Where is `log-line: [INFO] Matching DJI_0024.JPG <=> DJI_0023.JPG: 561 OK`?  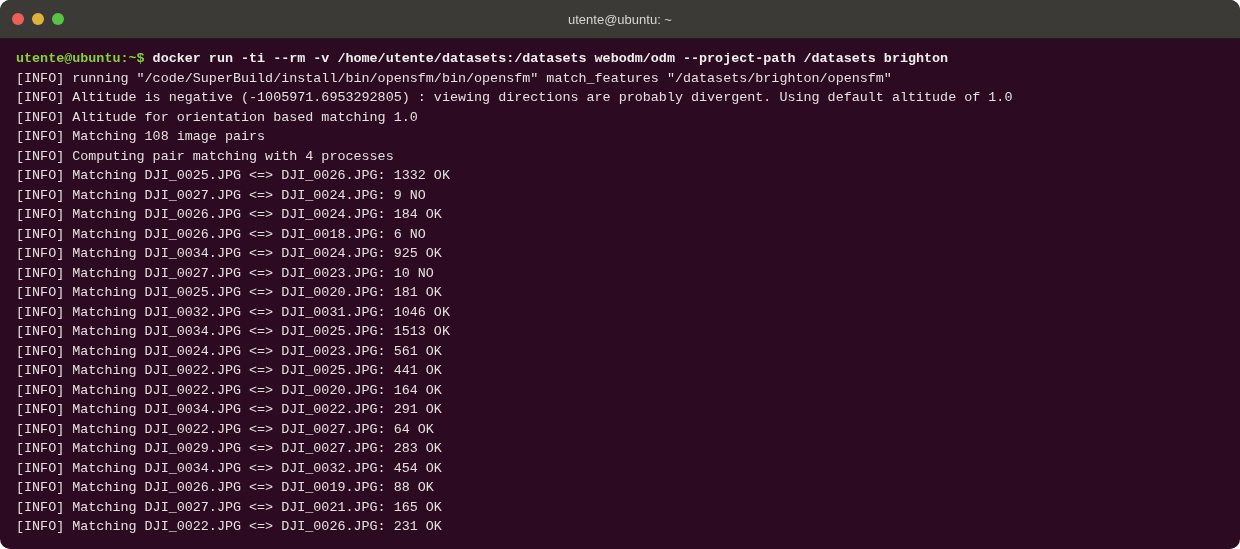
log-line: [INFO] Matching DJI_0024.JPG <=> DJI_0023.JPG: 561 OK is located at coordinates (229, 351).